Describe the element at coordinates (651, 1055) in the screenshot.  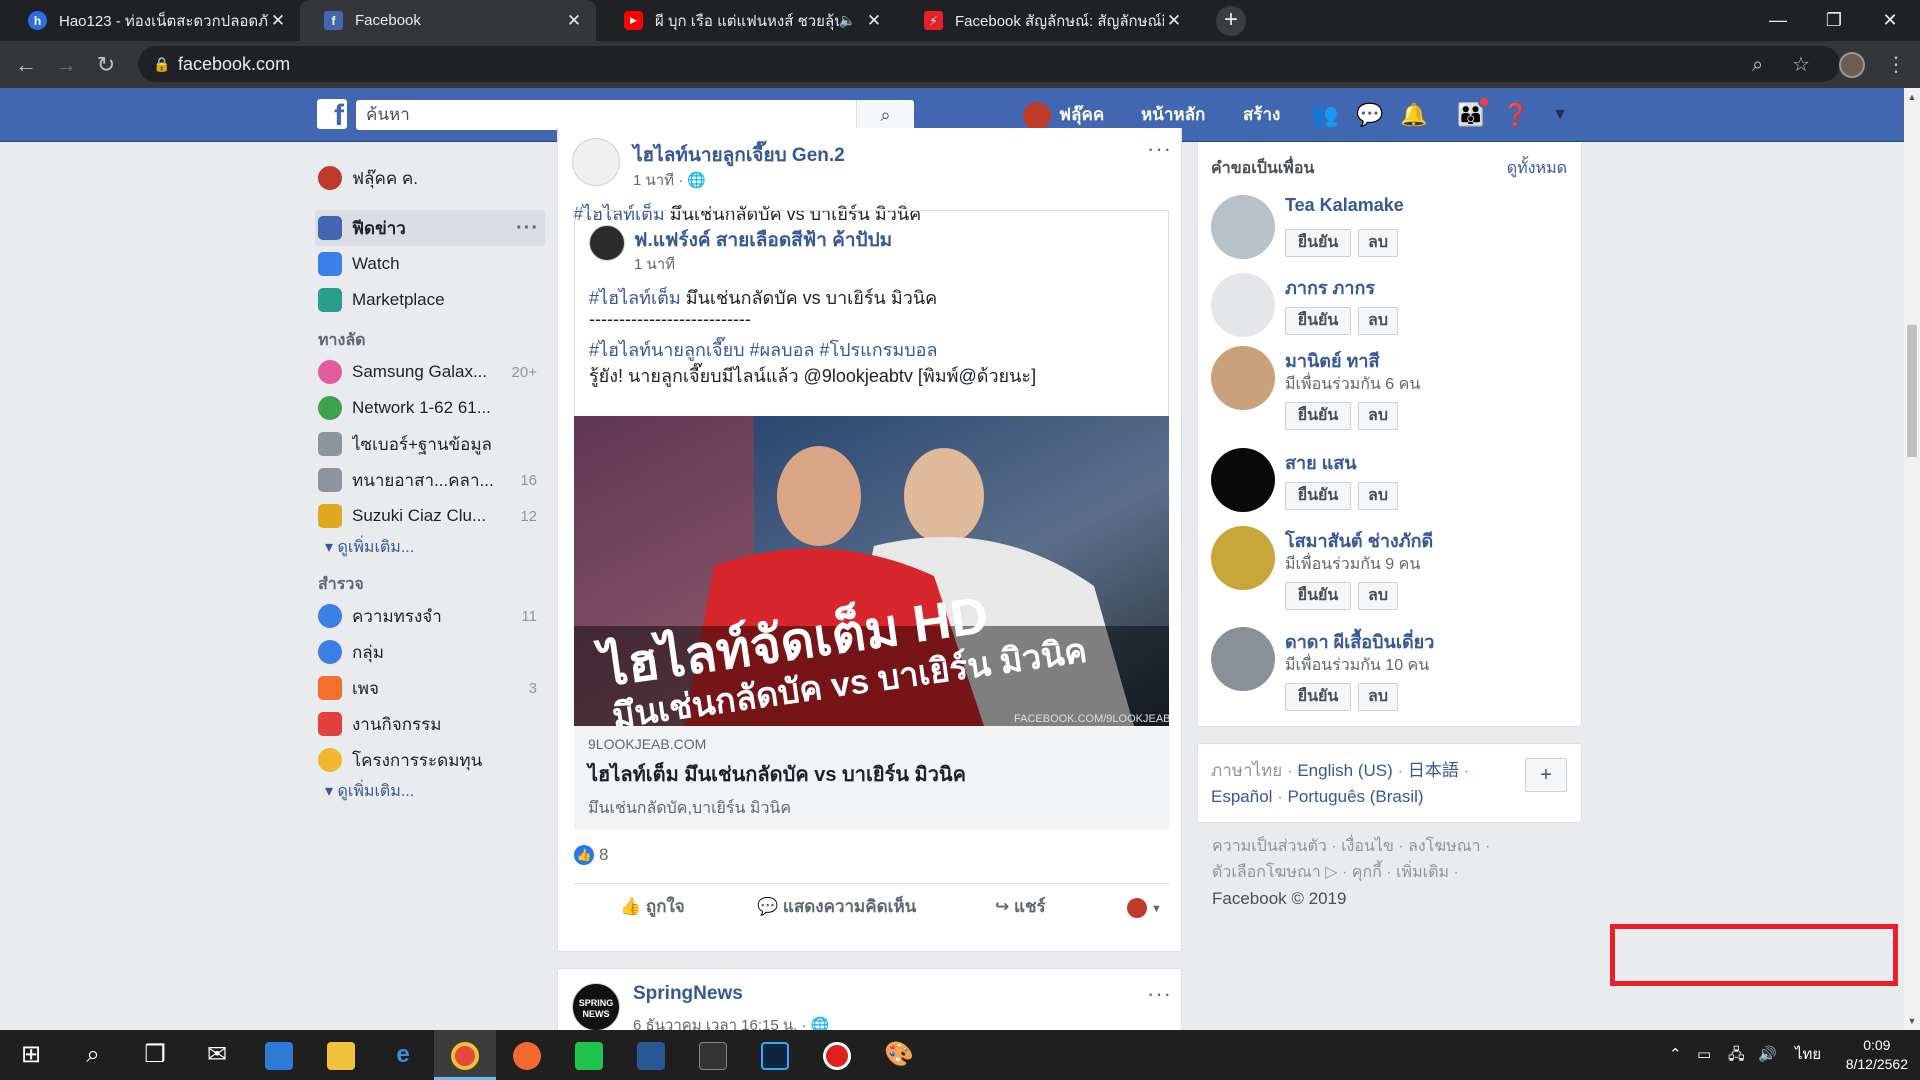
I see `word-icon` at that location.